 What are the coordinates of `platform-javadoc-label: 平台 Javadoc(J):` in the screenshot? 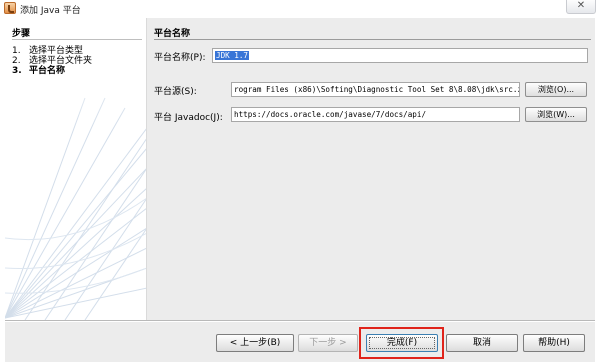 It's located at (188, 118).